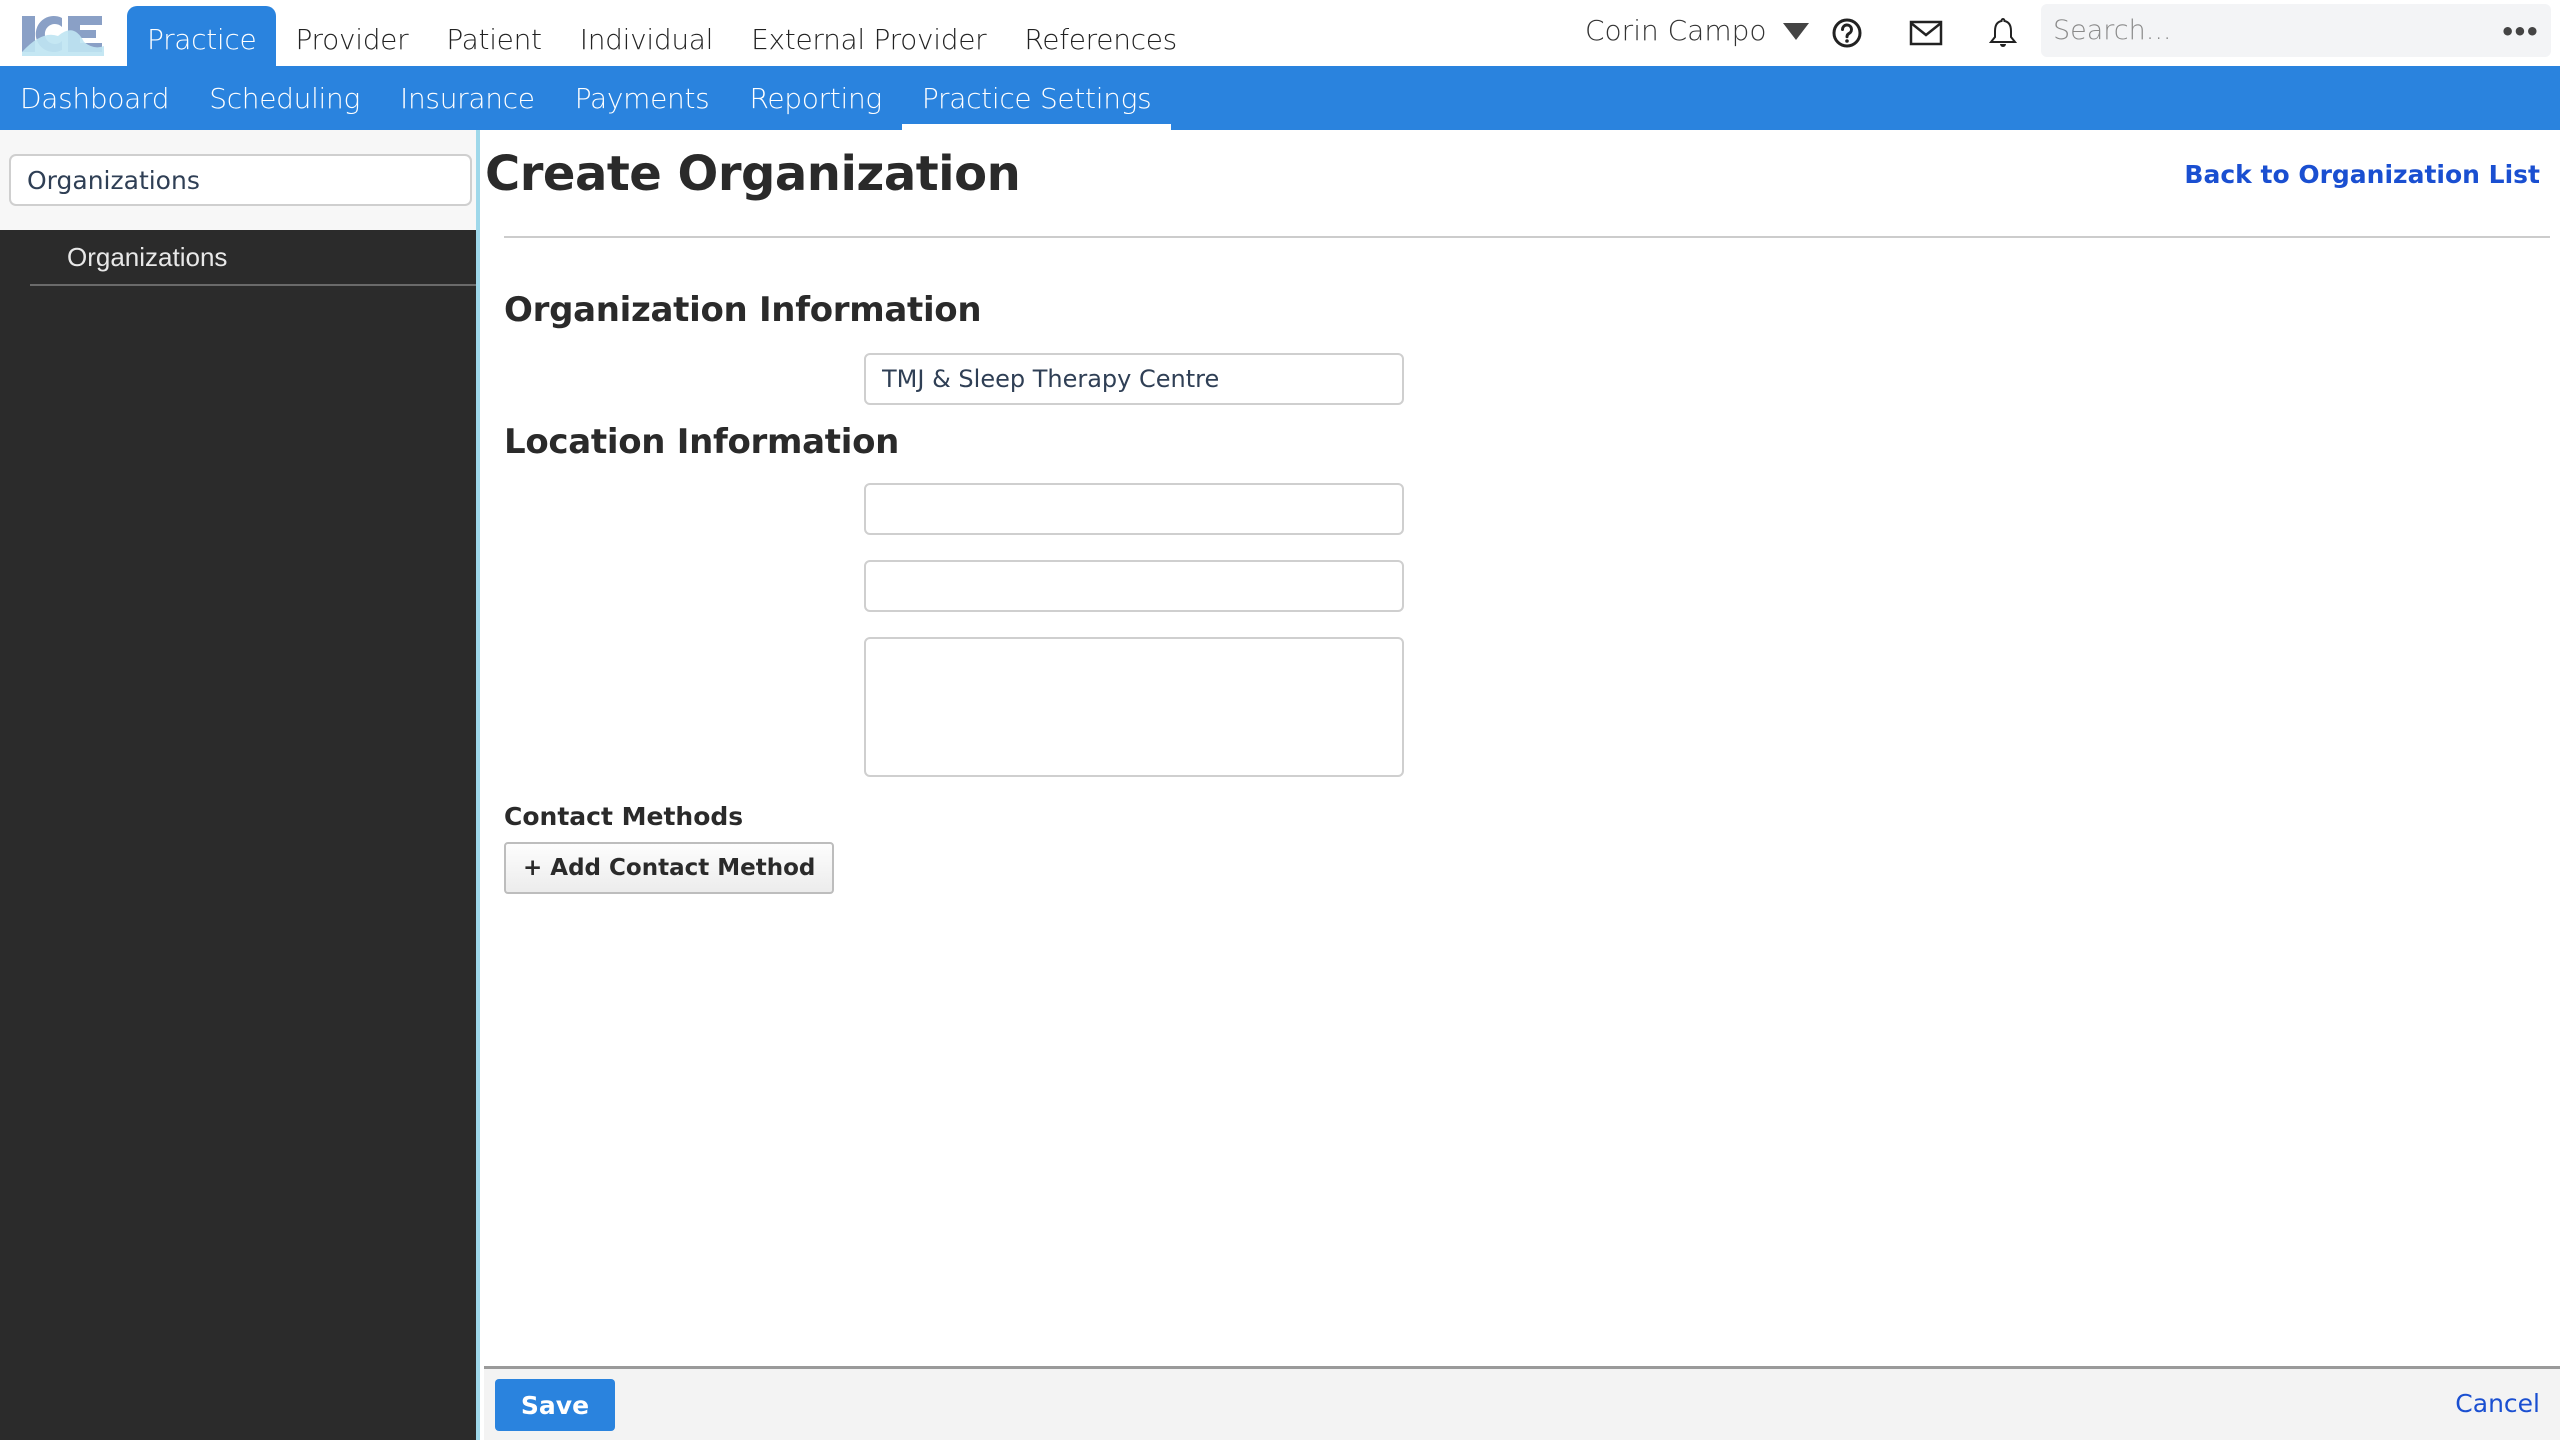  I want to click on website-url-input, so click(1134, 509).